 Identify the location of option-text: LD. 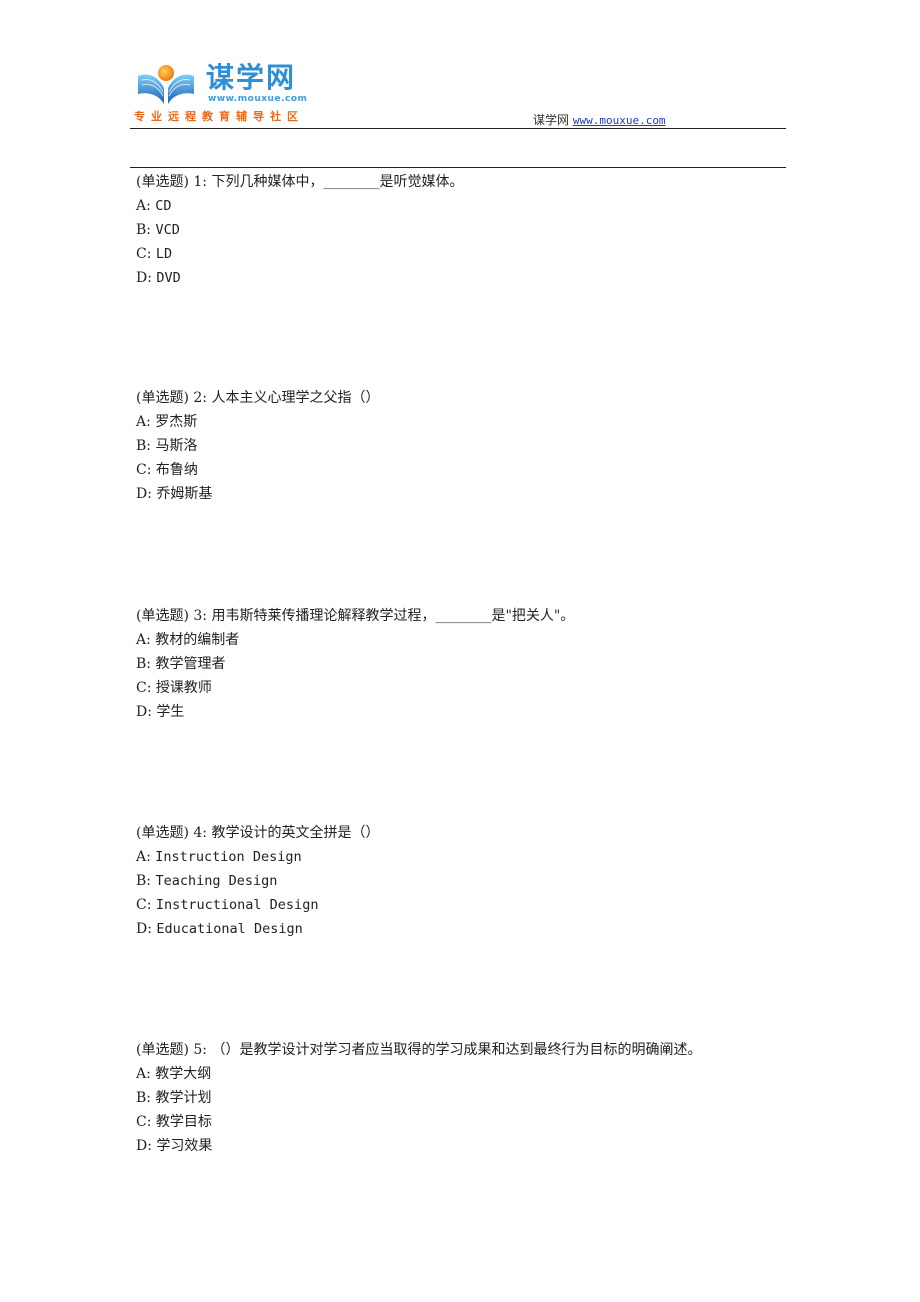
(164, 254).